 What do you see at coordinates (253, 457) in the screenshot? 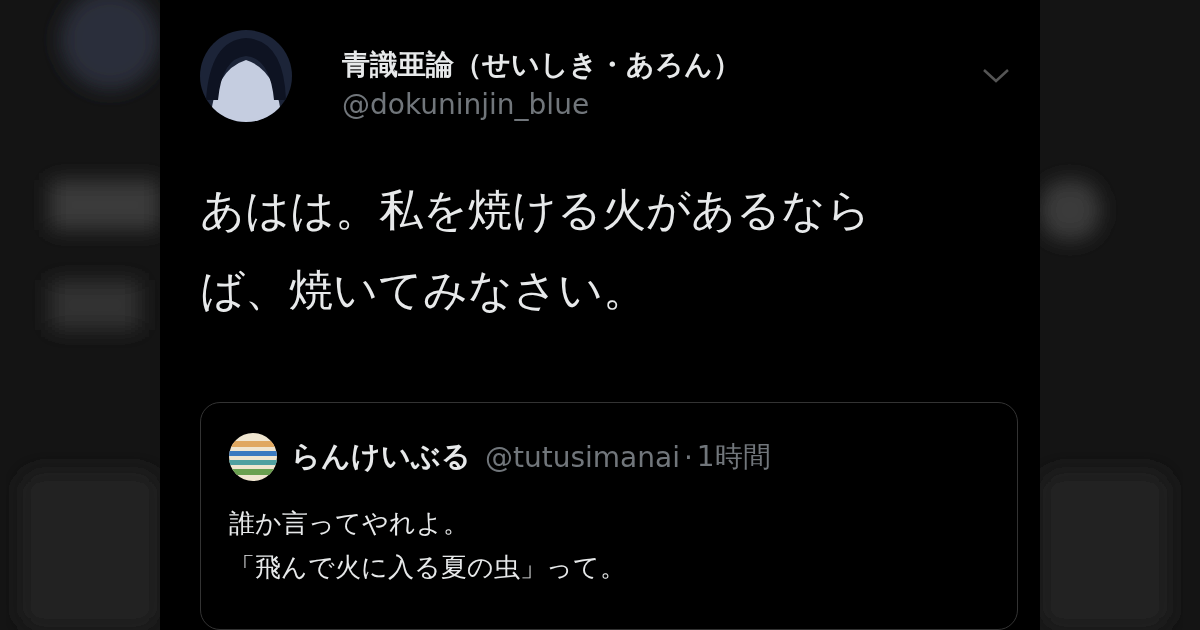
I see `avatar` at bounding box center [253, 457].